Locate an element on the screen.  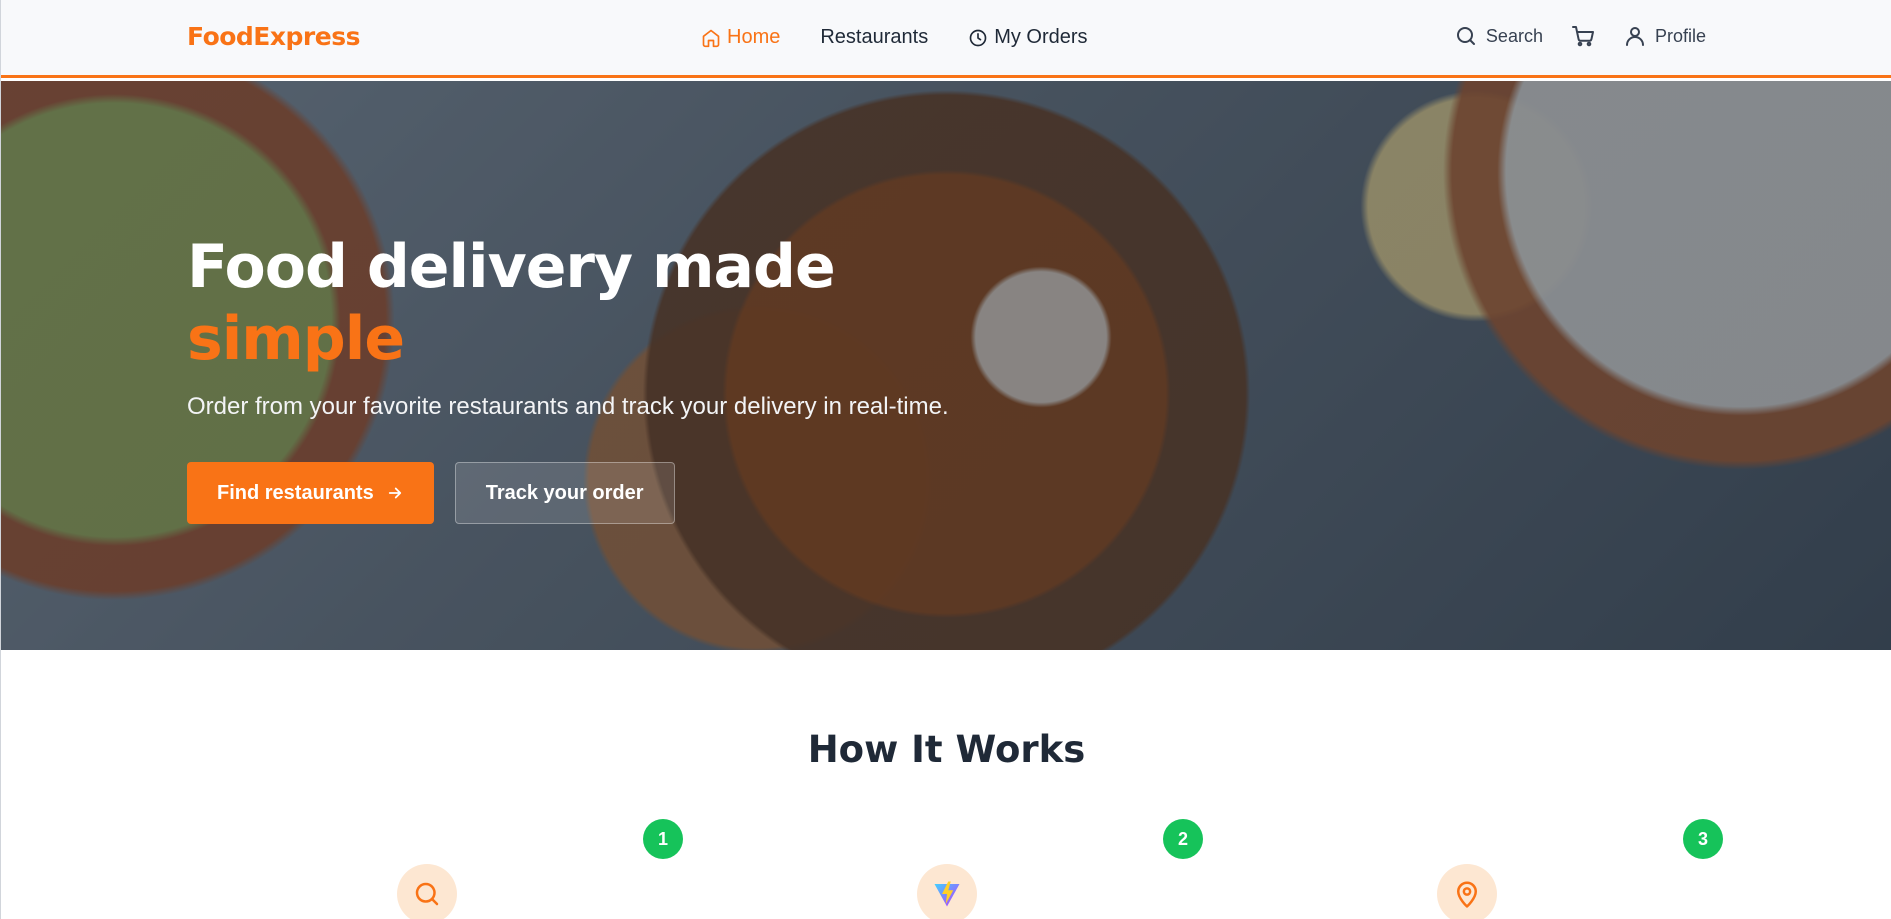
cart-icon is located at coordinates (1582, 36).